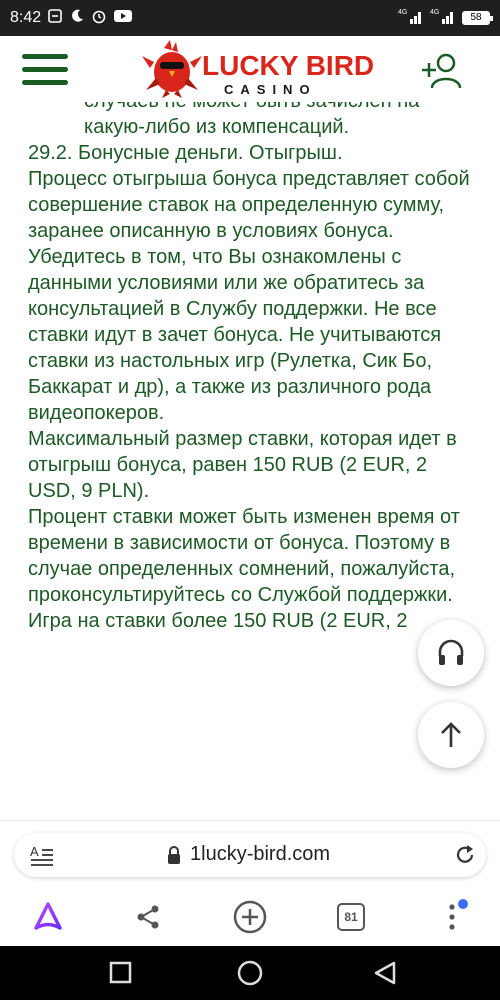  I want to click on support-chat-button, so click(451, 653).